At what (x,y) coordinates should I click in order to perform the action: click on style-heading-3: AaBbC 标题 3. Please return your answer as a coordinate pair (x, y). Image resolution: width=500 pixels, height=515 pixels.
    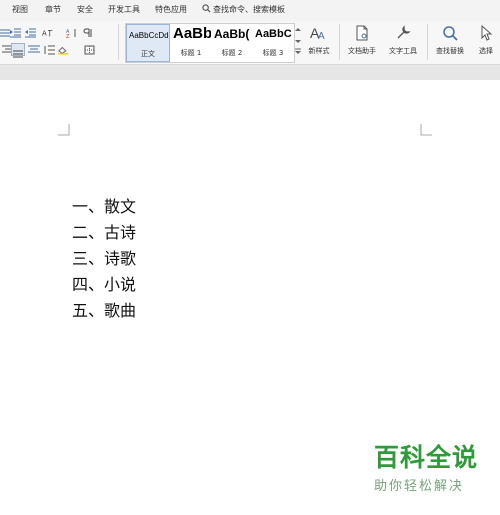
    Looking at the image, I should click on (273, 43).